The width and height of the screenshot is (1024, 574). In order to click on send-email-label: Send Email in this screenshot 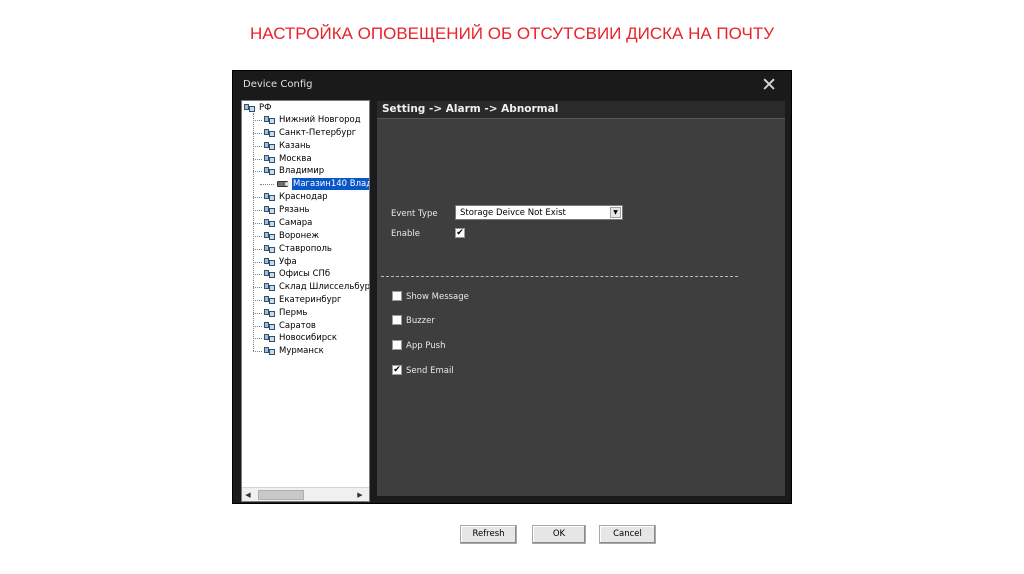, I will do `click(430, 371)`.